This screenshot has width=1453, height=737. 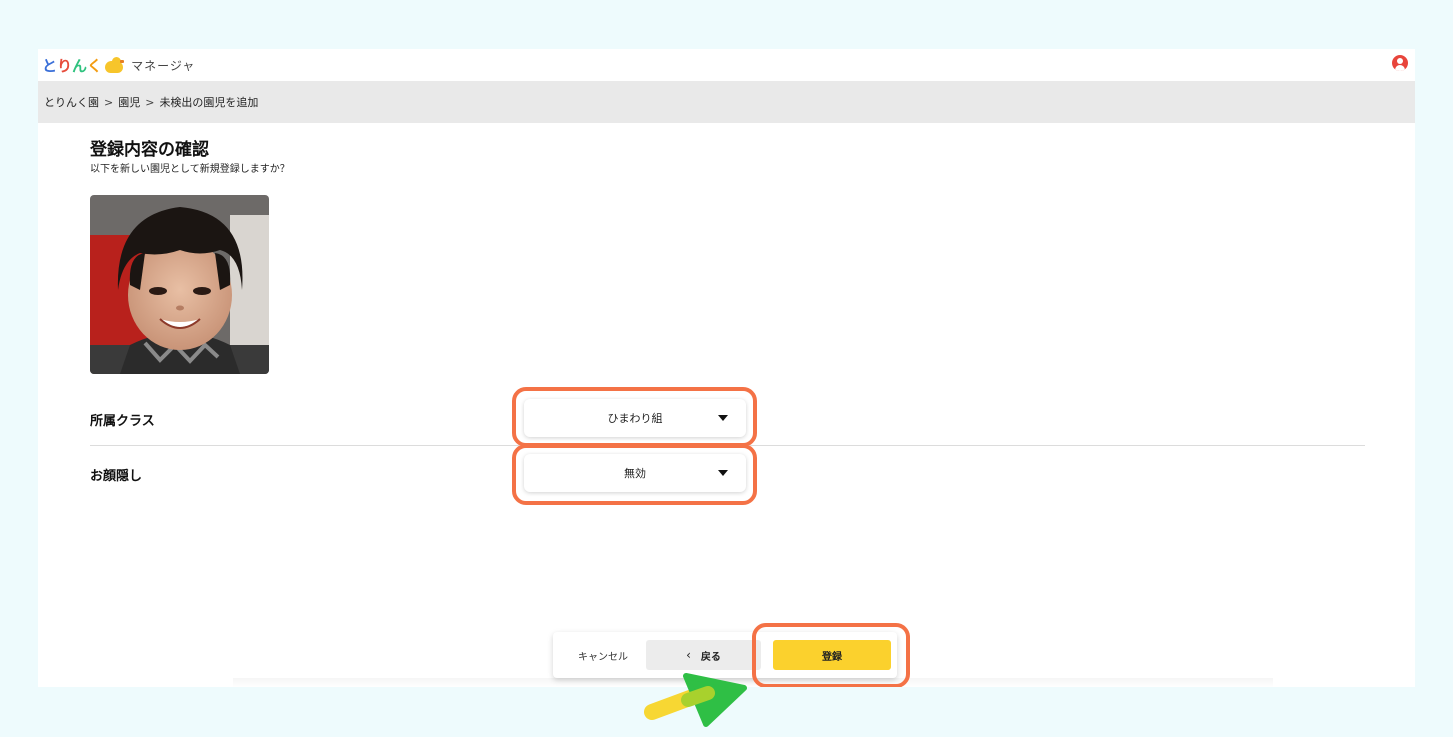 What do you see at coordinates (688, 655) in the screenshot?
I see `chevron-left-icon: ‹` at bounding box center [688, 655].